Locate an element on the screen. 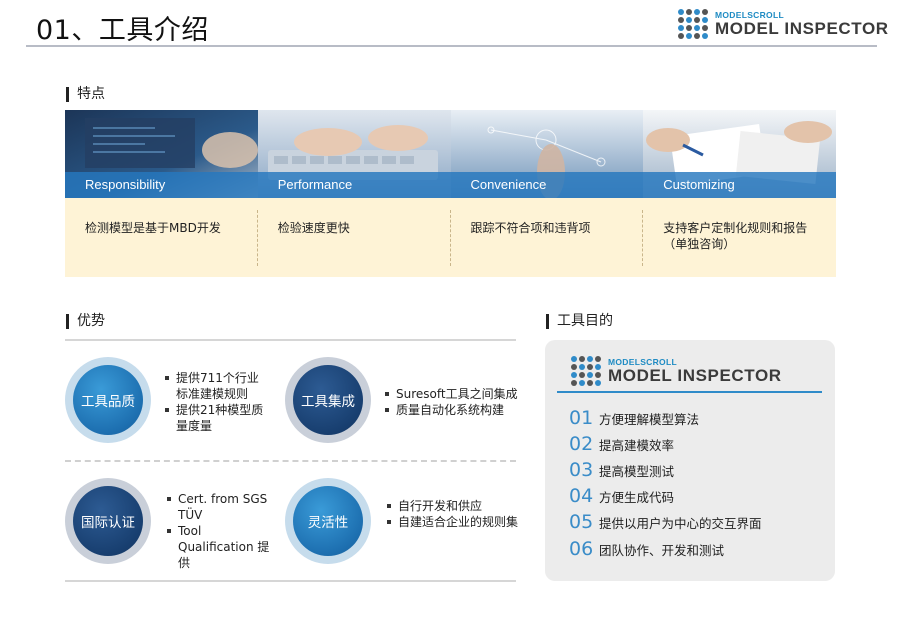 This screenshot has width=904, height=630. title-divider is located at coordinates (451, 46).